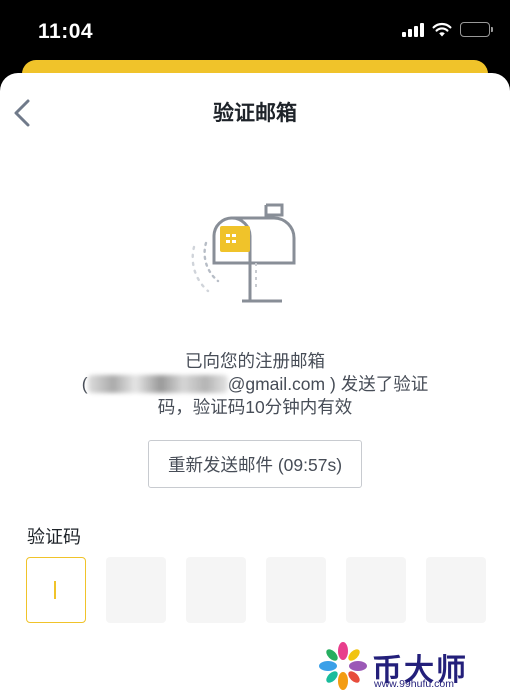  Describe the element at coordinates (442, 29) in the screenshot. I see `wifi-icon` at that location.